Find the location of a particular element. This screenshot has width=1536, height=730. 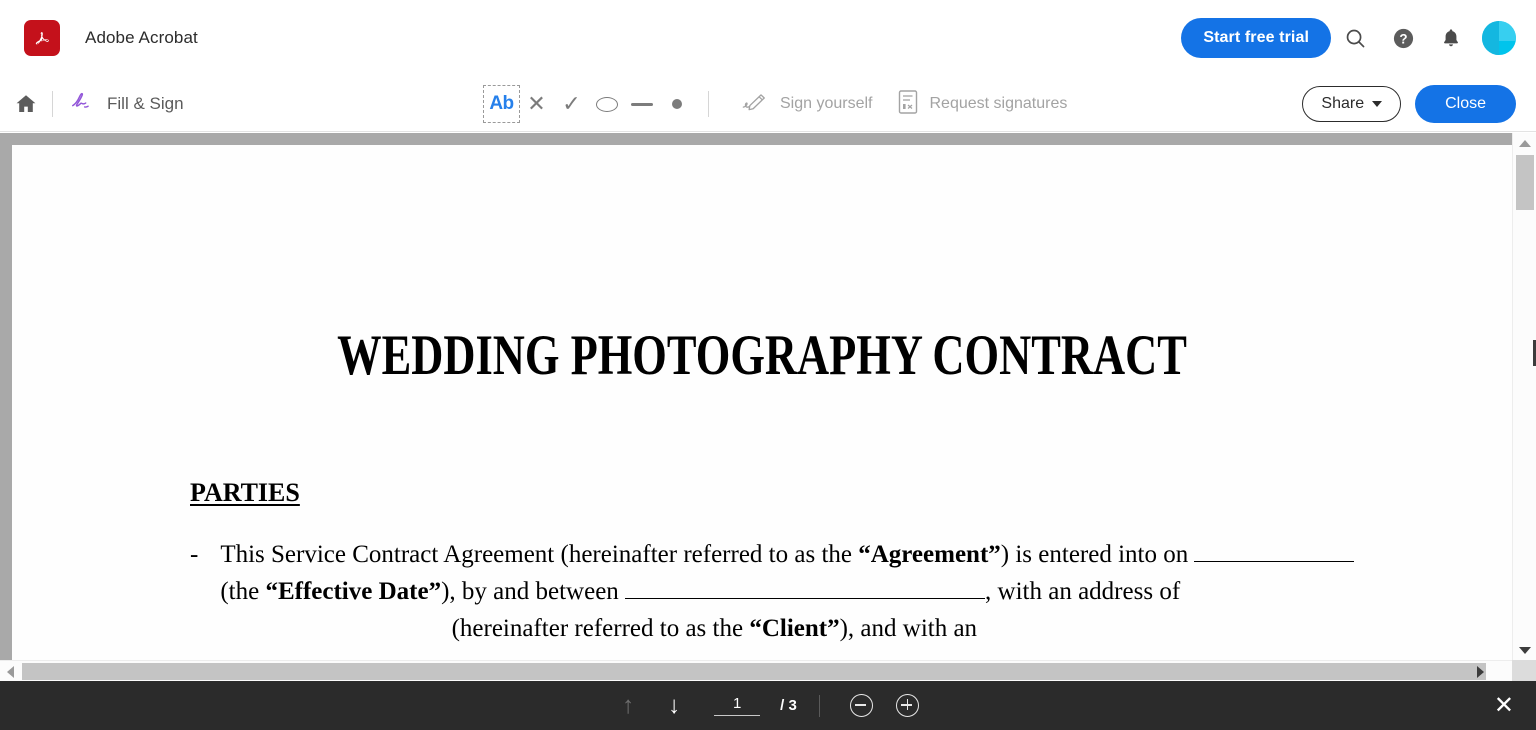

help-icon: ? is located at coordinates (1403, 38).